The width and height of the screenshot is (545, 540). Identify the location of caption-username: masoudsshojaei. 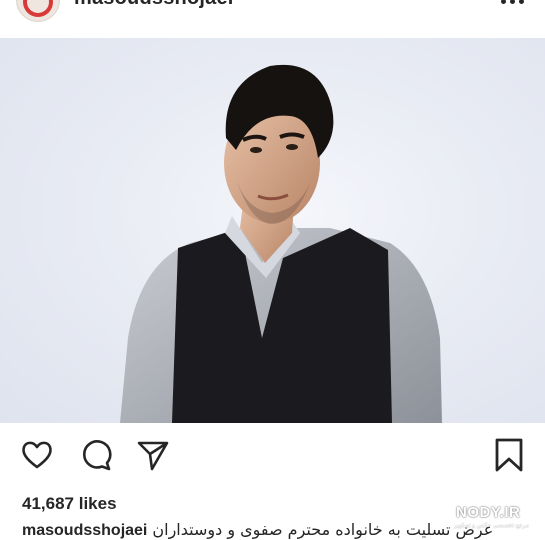
(84, 530).